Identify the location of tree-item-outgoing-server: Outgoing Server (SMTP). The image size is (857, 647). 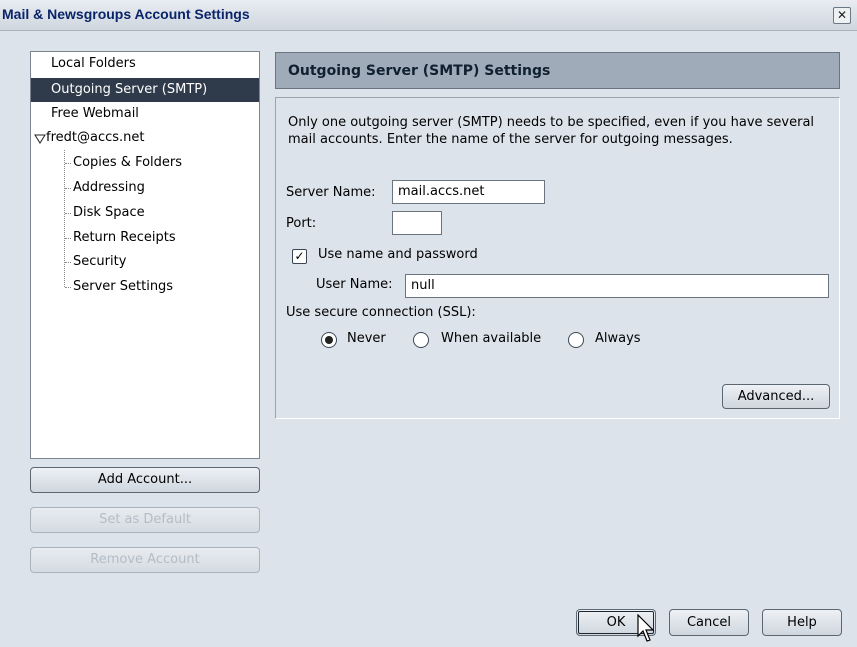
(145, 90).